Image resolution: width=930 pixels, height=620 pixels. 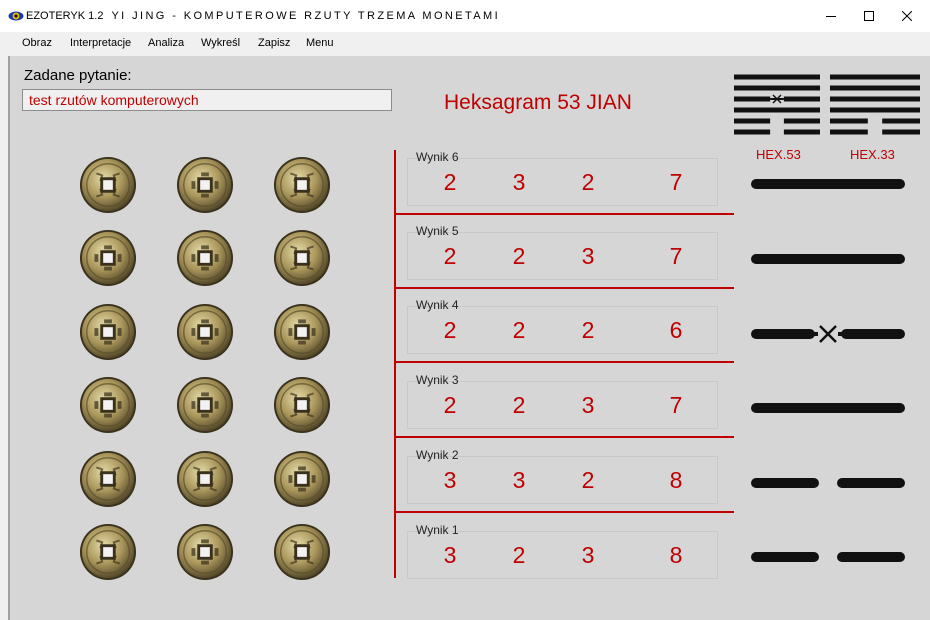 I want to click on hex-secondary-label: HEX.33, so click(x=872, y=154).